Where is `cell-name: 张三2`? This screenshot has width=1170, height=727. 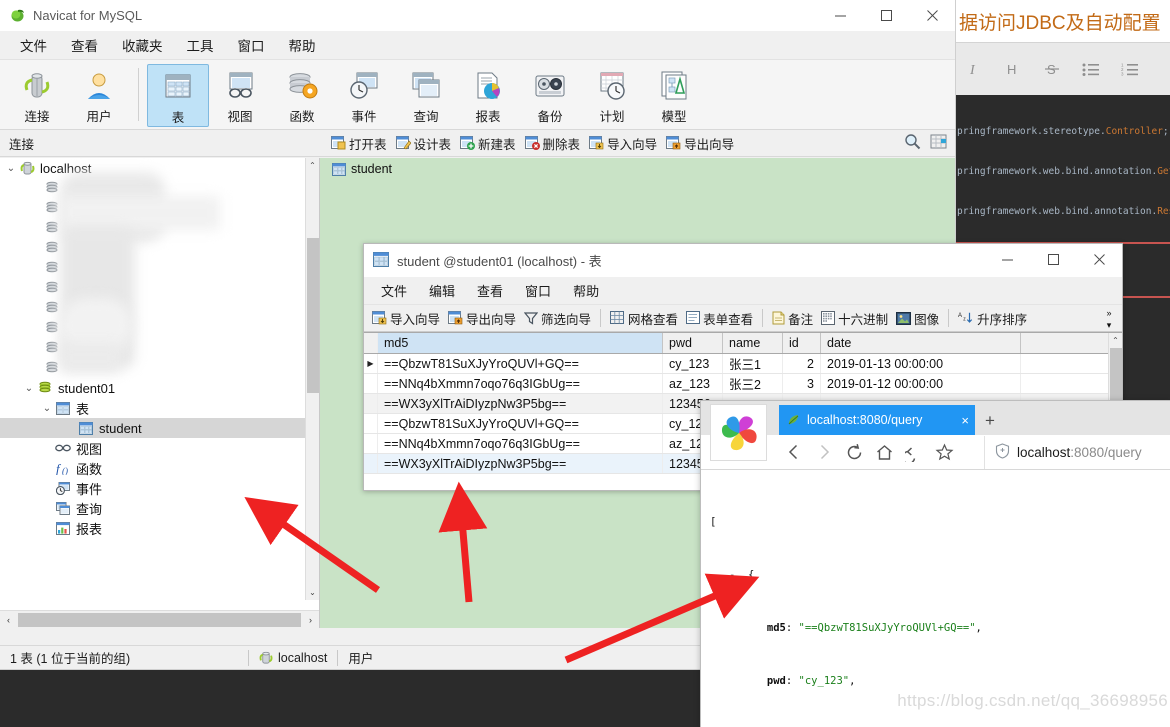
cell-name: 张三2 is located at coordinates (753, 383).